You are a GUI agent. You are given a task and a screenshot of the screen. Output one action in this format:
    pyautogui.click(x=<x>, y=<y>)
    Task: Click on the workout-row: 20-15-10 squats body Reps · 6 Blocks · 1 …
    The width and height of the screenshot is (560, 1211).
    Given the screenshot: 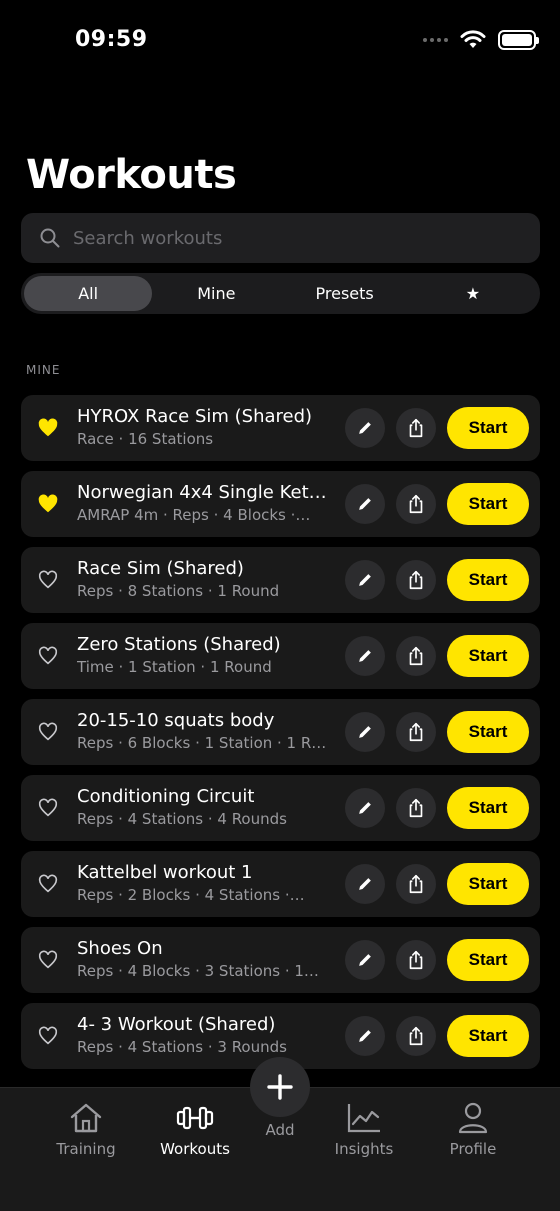 What is the action you would take?
    pyautogui.click(x=280, y=732)
    